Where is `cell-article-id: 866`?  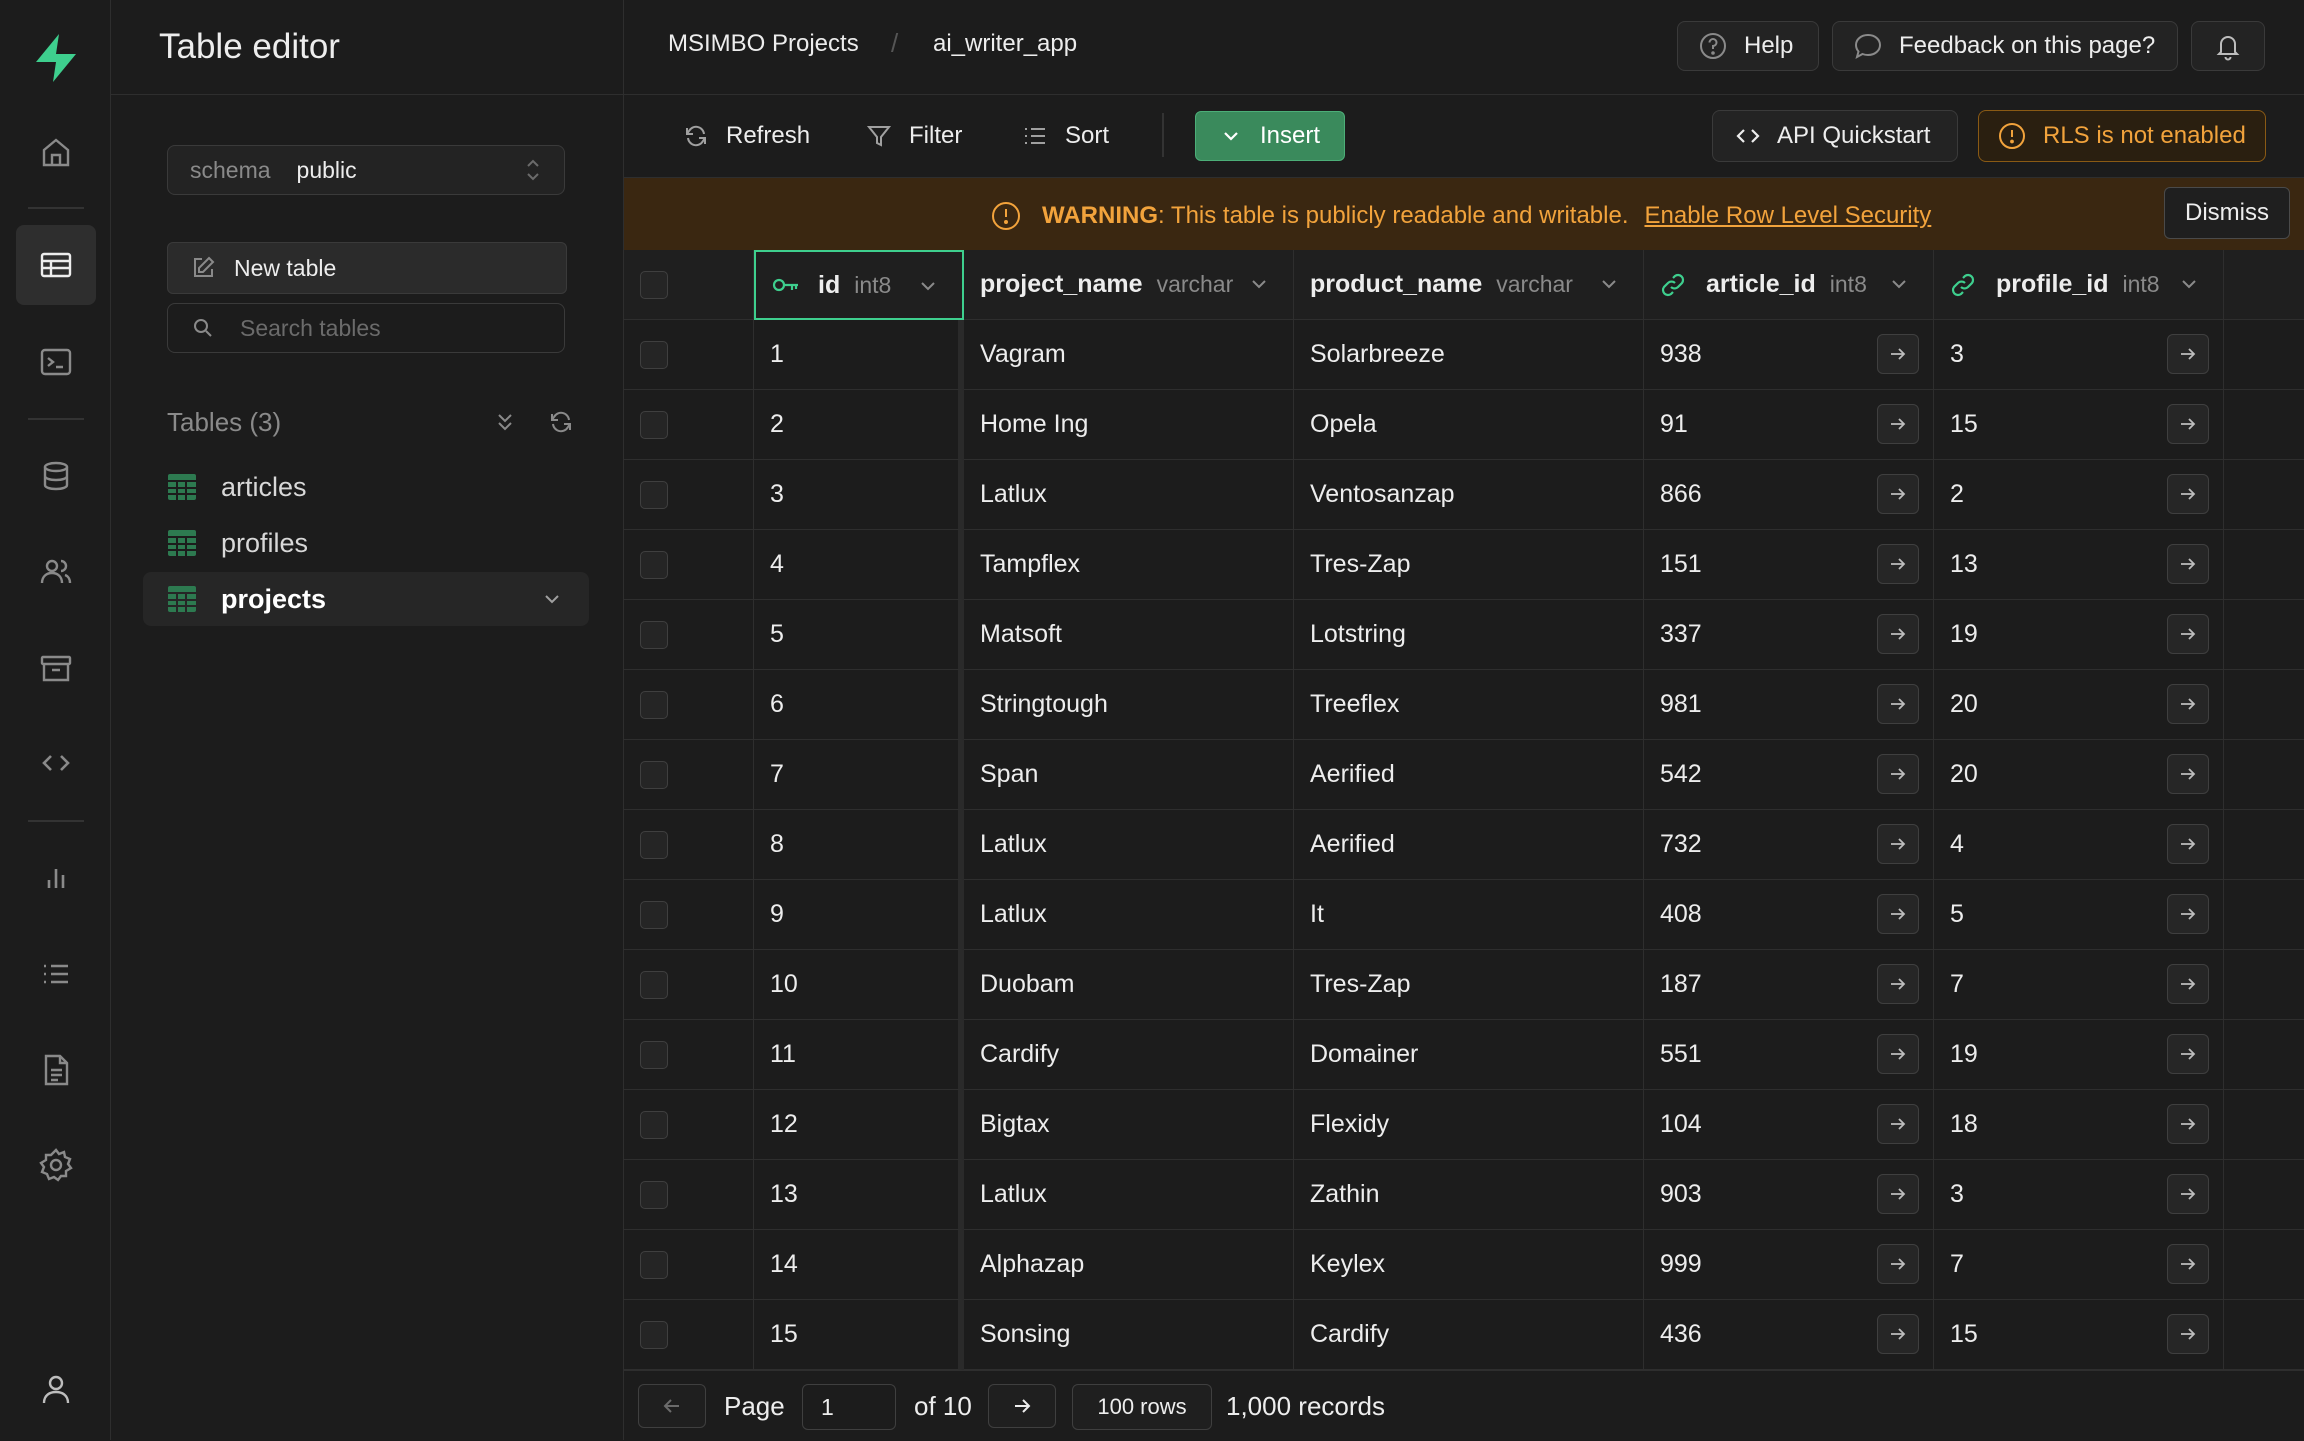
cell-article-id: 866 is located at coordinates (1789, 495).